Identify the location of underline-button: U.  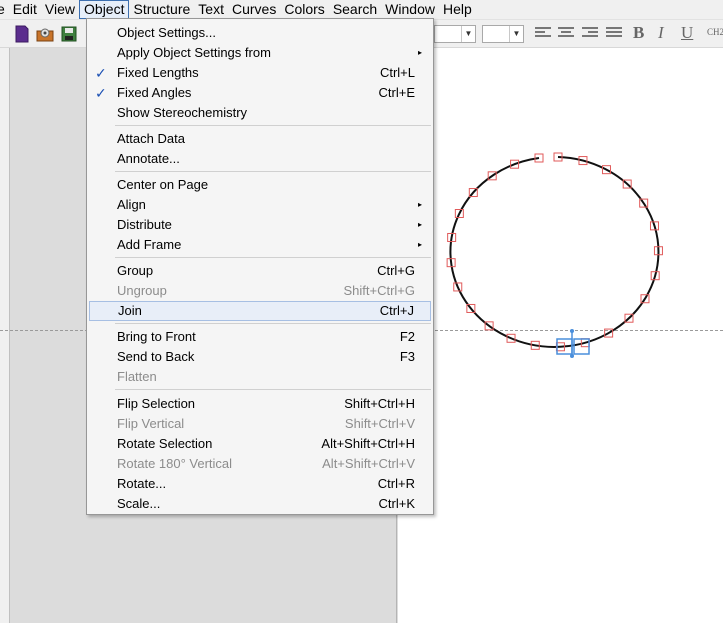
(687, 33).